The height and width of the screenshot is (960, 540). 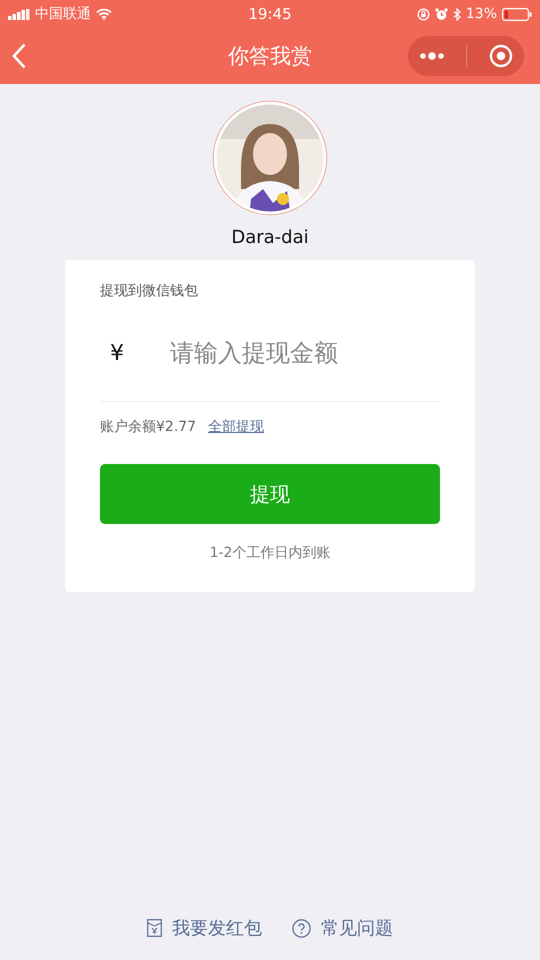 I want to click on status-time: 19:45, so click(x=270, y=14).